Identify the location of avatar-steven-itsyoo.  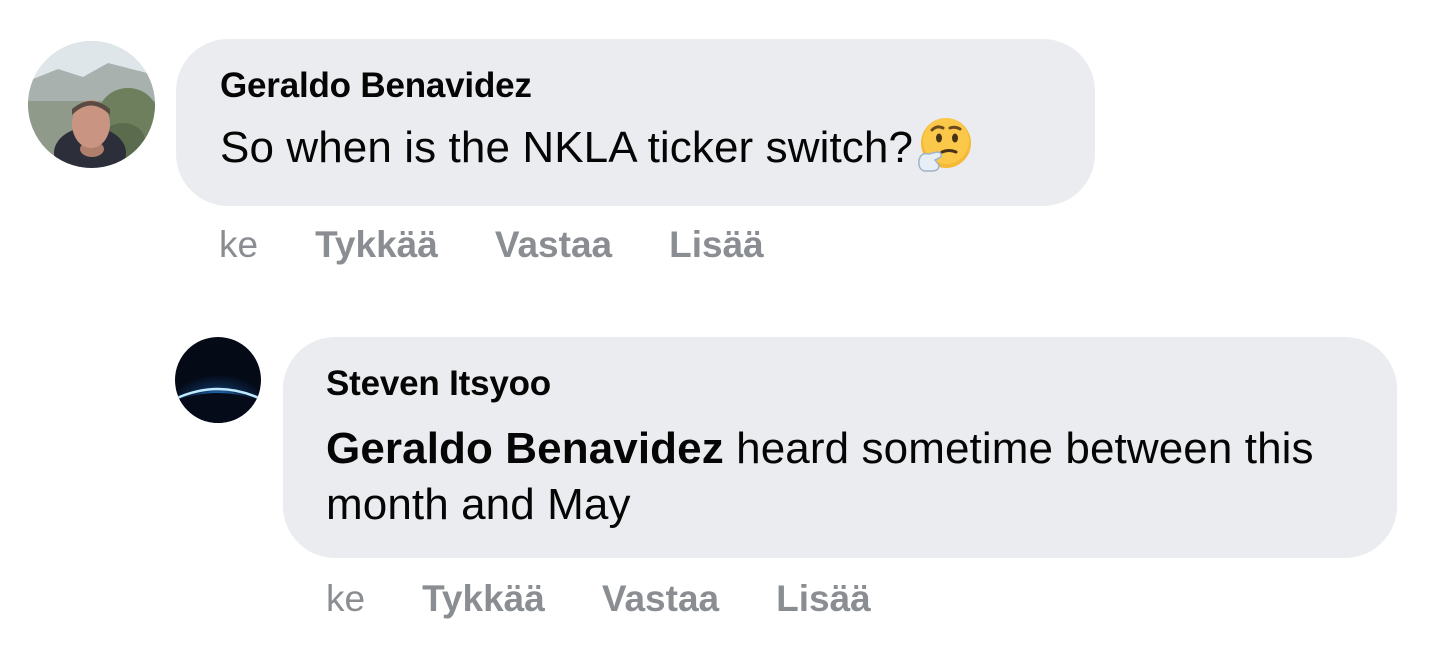
(218, 380).